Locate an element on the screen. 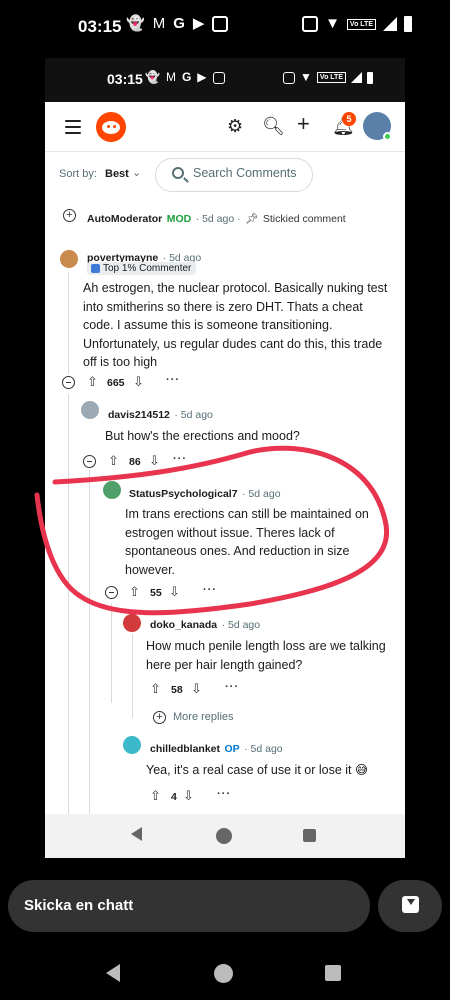 The width and height of the screenshot is (450, 1000). mod-tag: MOD is located at coordinates (179, 219).